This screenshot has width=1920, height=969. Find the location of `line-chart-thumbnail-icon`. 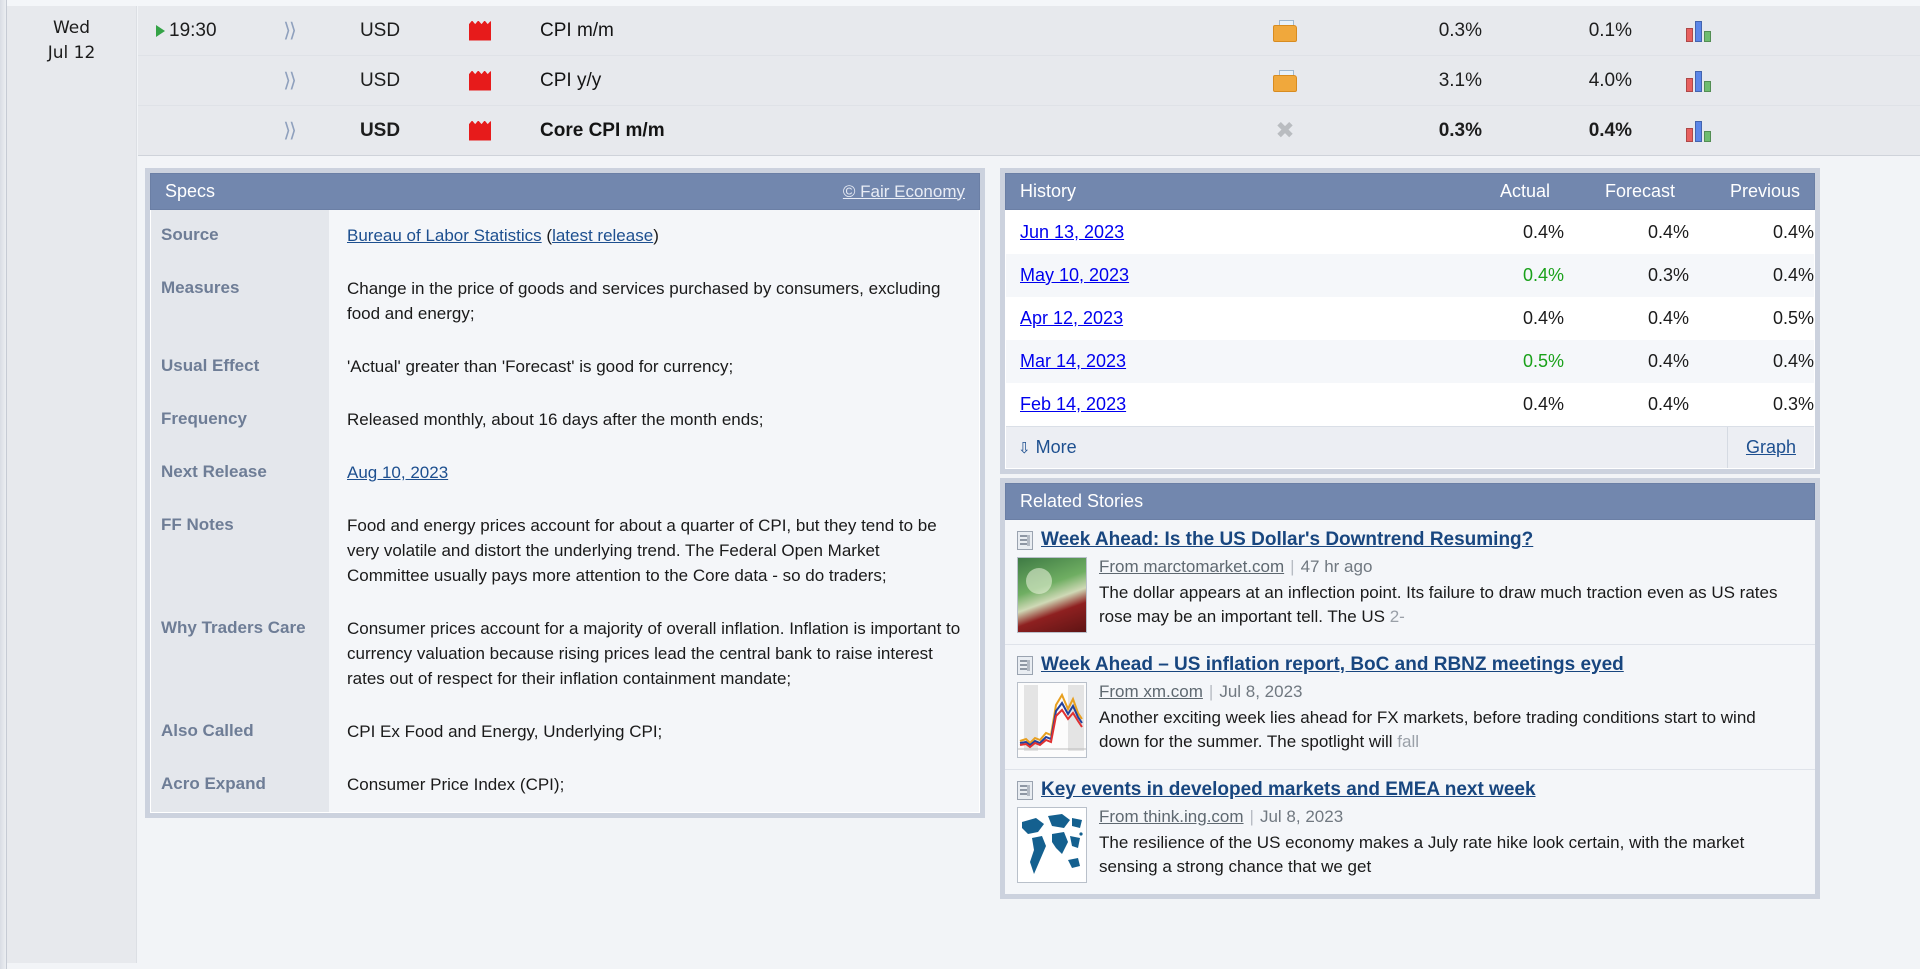

line-chart-thumbnail-icon is located at coordinates (1052, 720).